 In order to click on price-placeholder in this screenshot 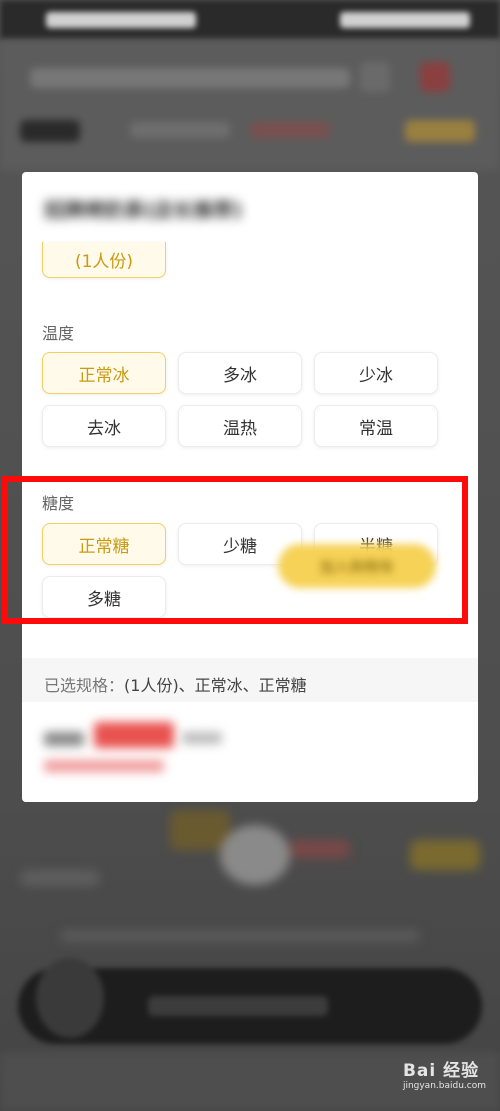, I will do `click(64, 739)`.